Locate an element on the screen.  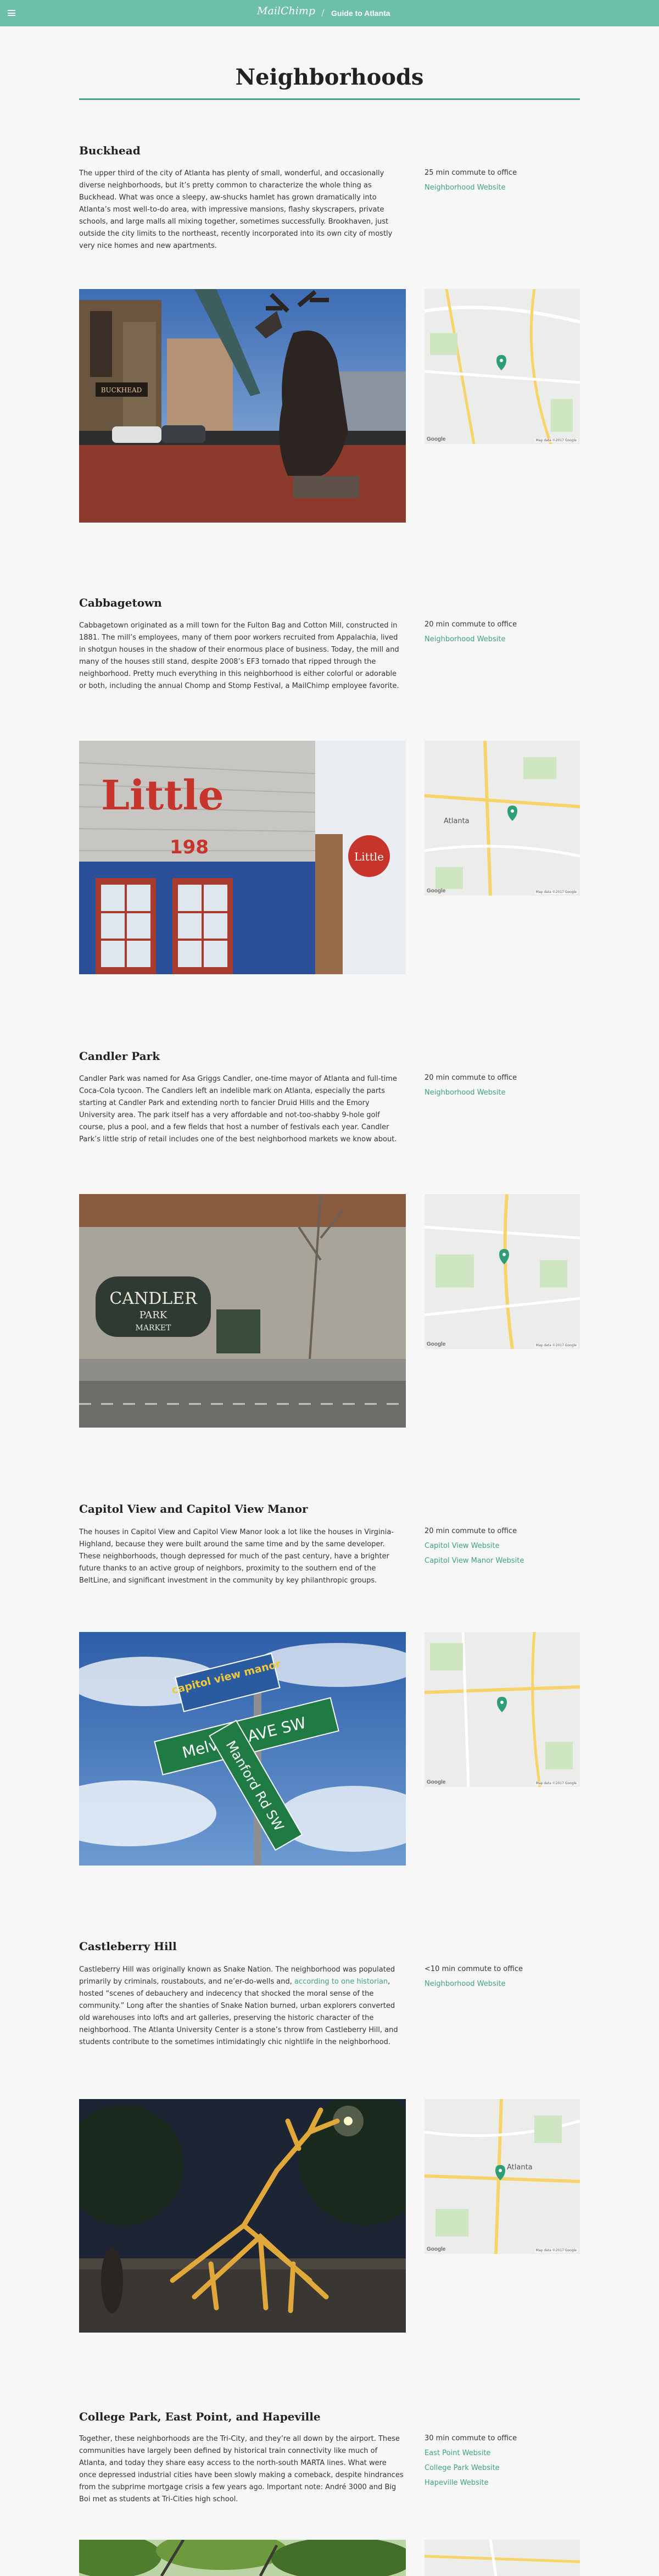
neighborhood-title: Cabbagetown is located at coordinates (121, 602).